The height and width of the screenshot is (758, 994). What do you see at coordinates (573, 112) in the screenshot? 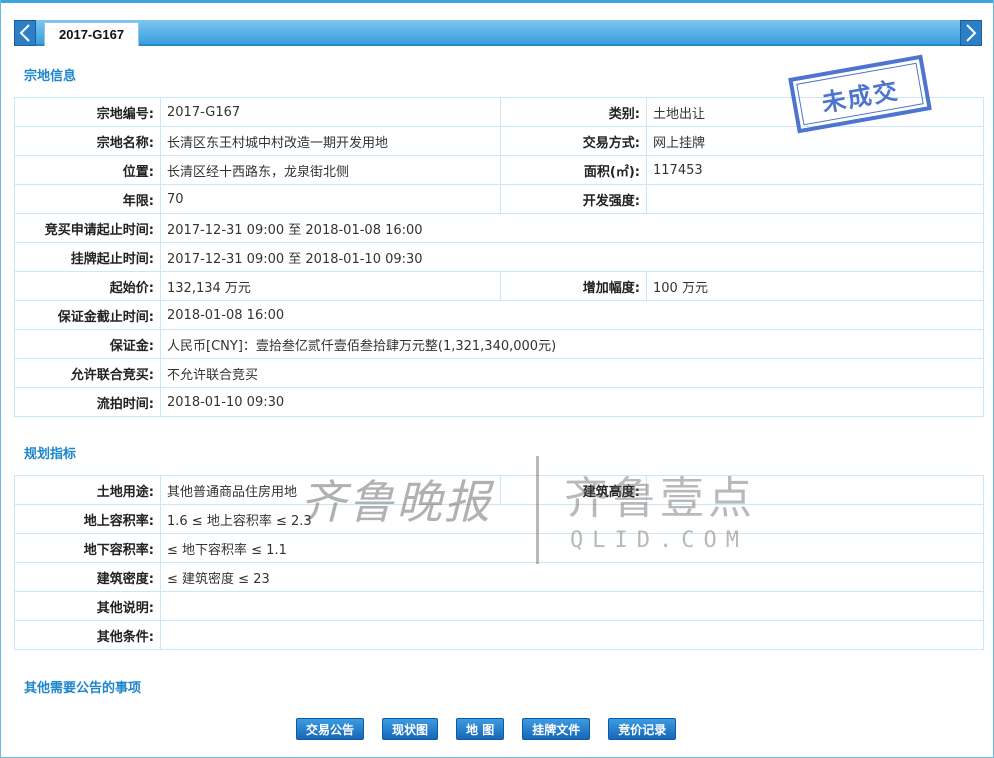
I see `label-category: 类别:` at bounding box center [573, 112].